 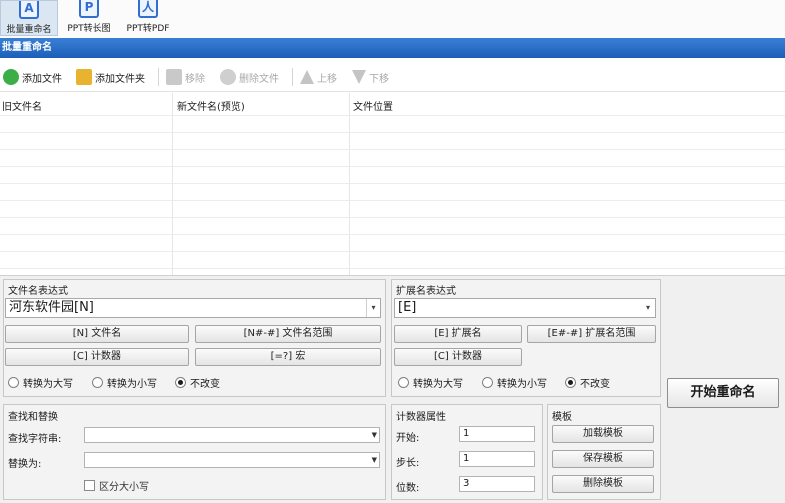 I want to click on find-string-input: ▼, so click(x=232, y=435).